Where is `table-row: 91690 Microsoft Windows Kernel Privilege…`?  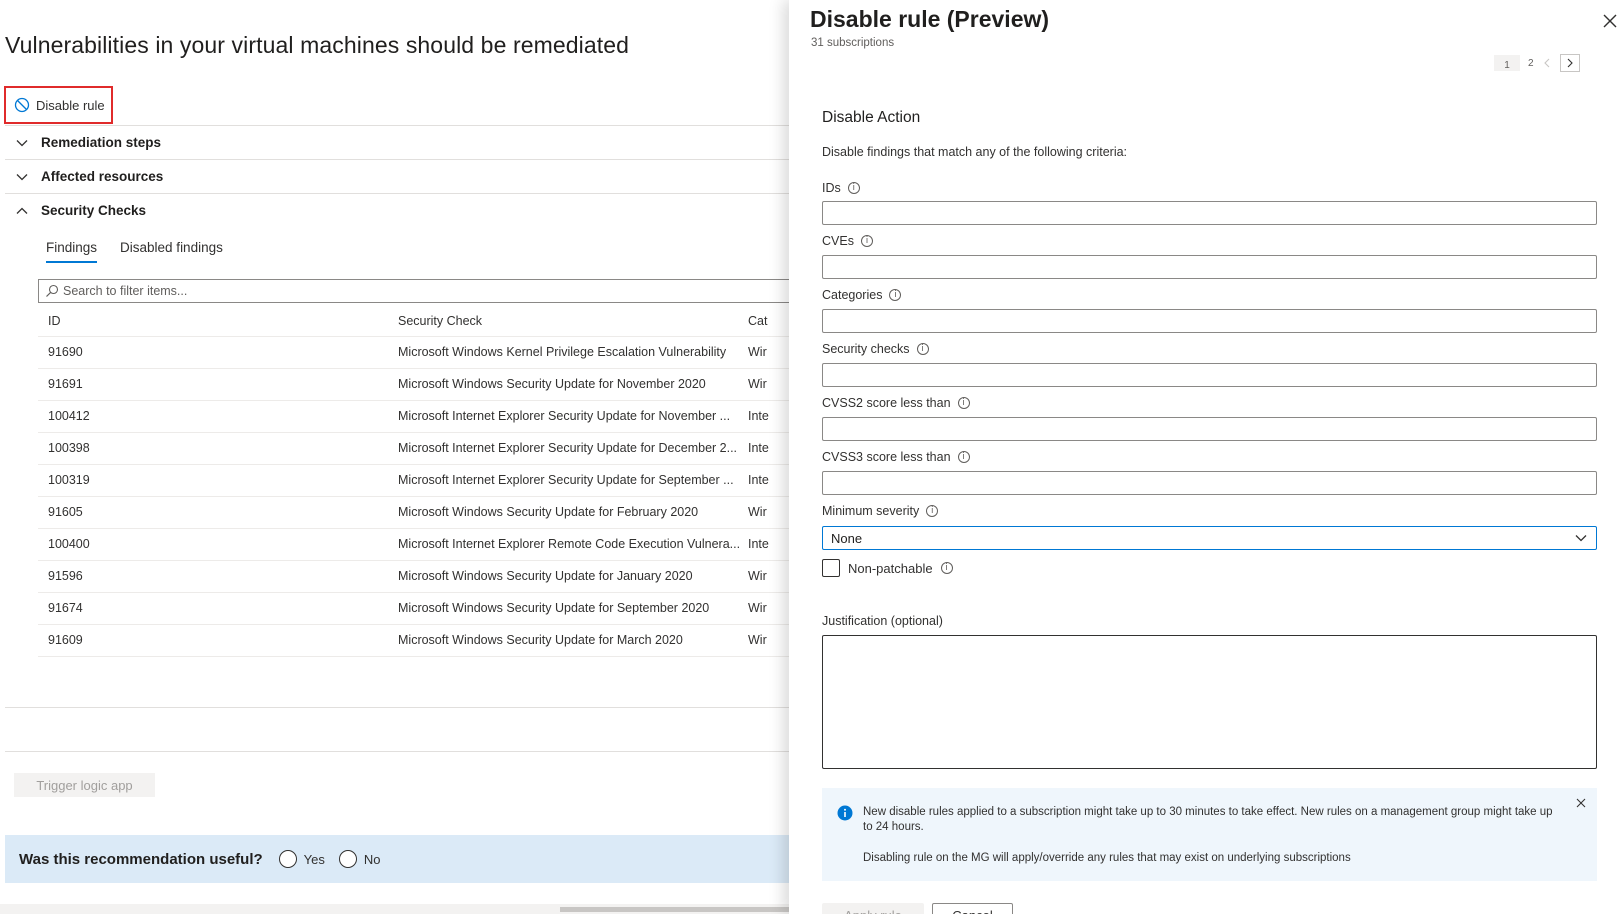 table-row: 91690 Microsoft Windows Kernel Privilege… is located at coordinates (416, 353).